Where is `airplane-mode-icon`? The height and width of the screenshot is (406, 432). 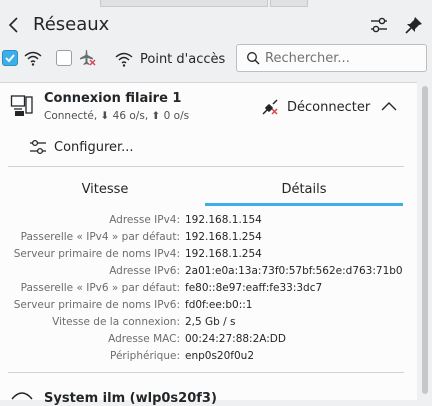 airplane-mode-icon is located at coordinates (87, 58).